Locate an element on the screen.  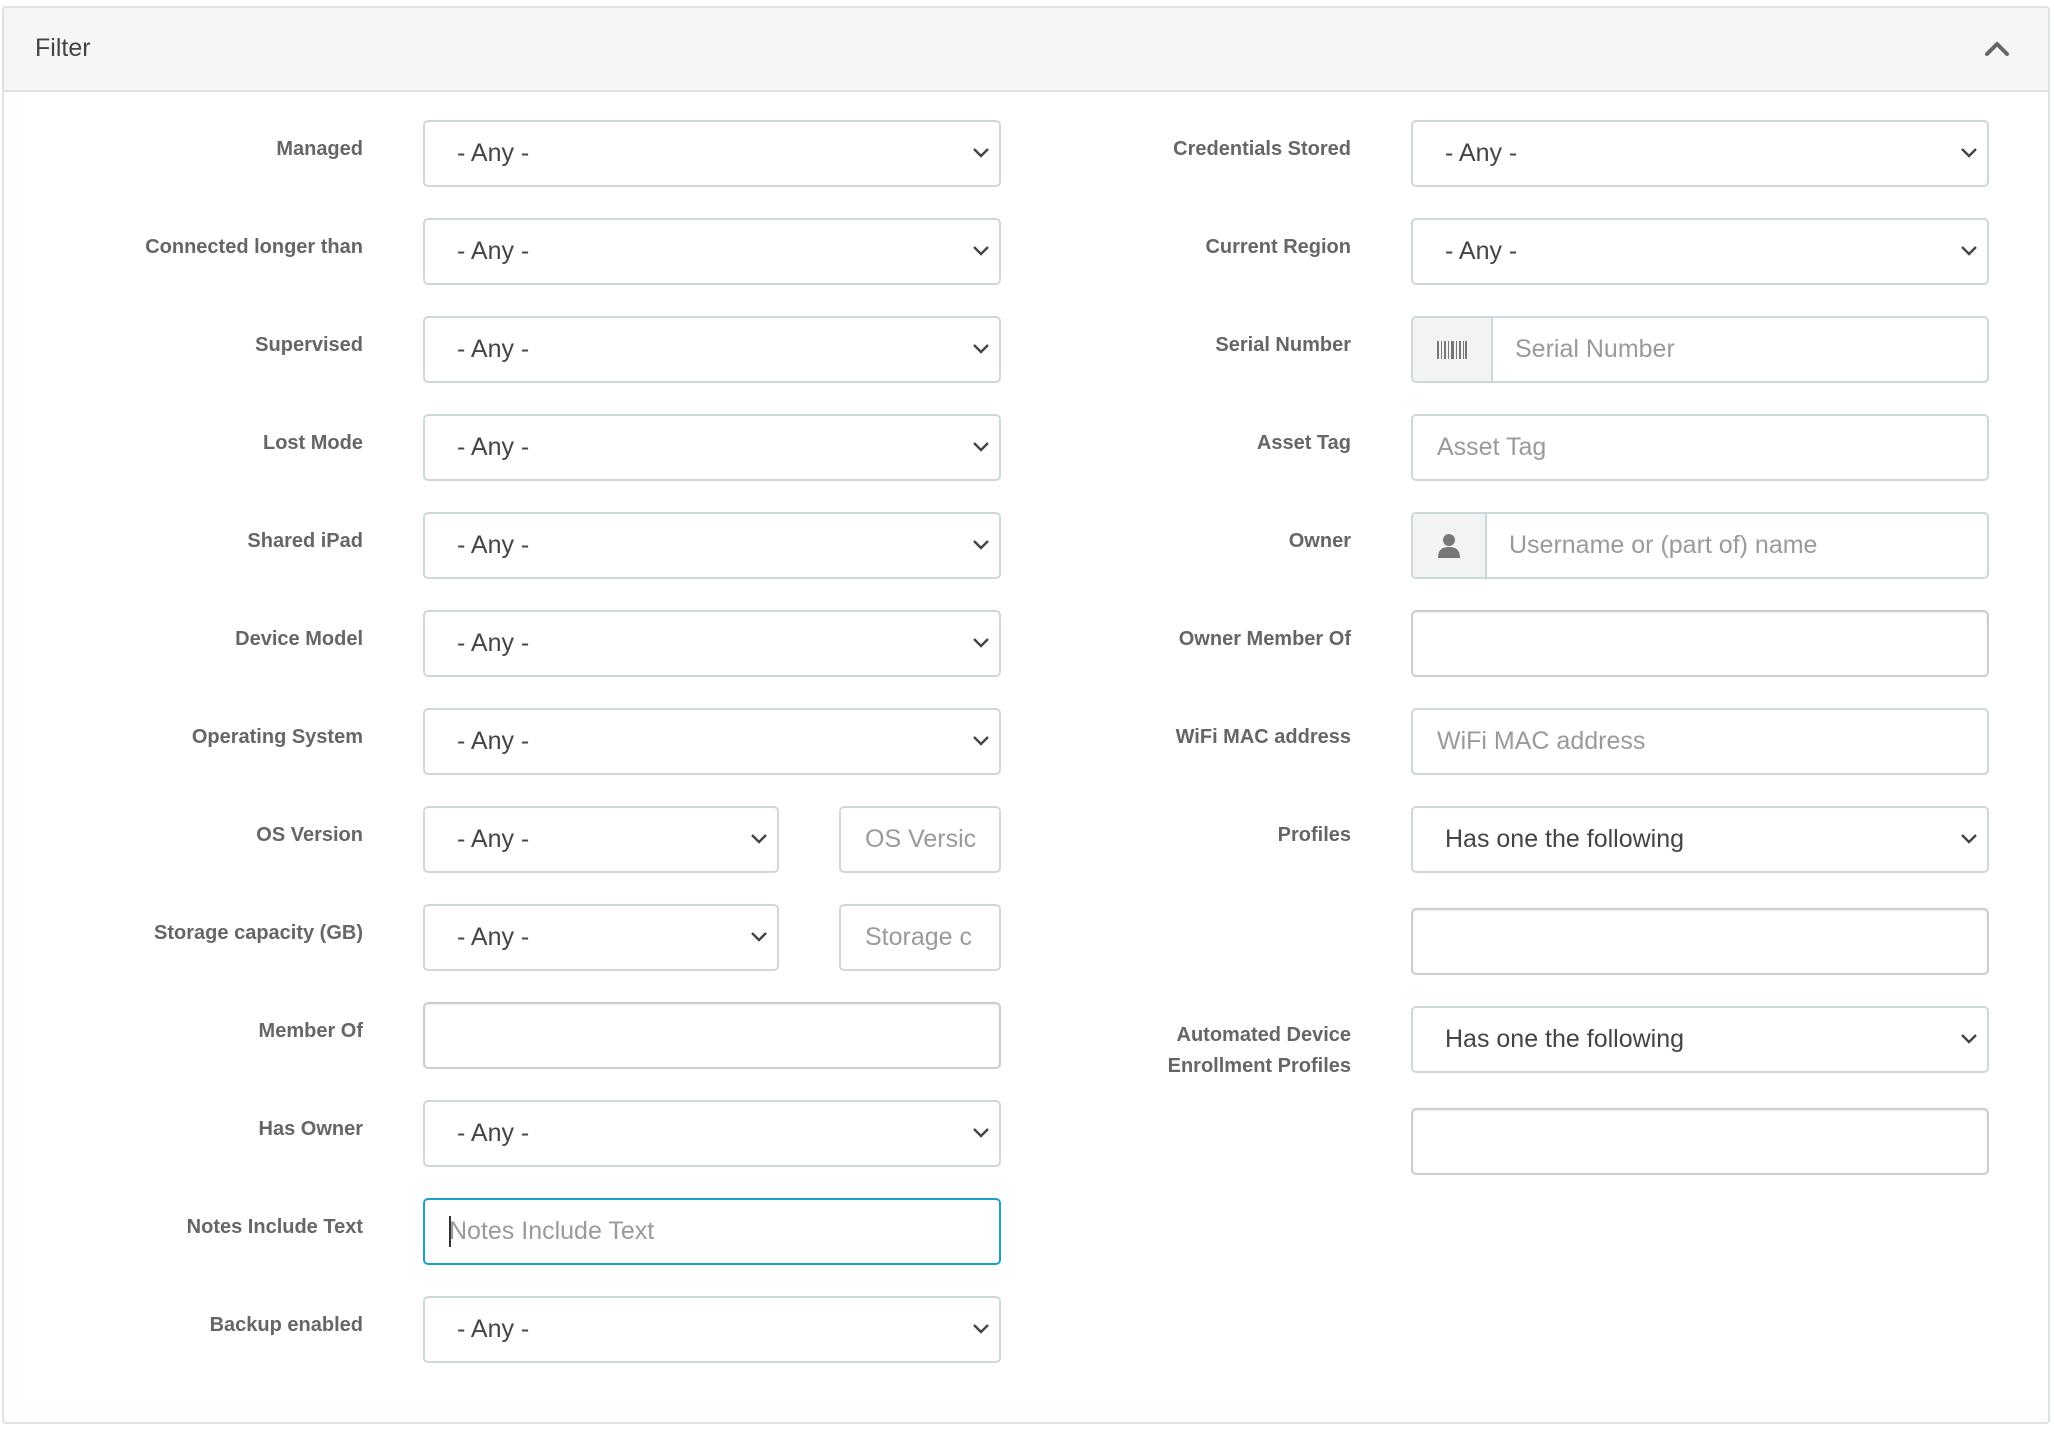
profiles-label: Profiles is located at coordinates (1314, 835).